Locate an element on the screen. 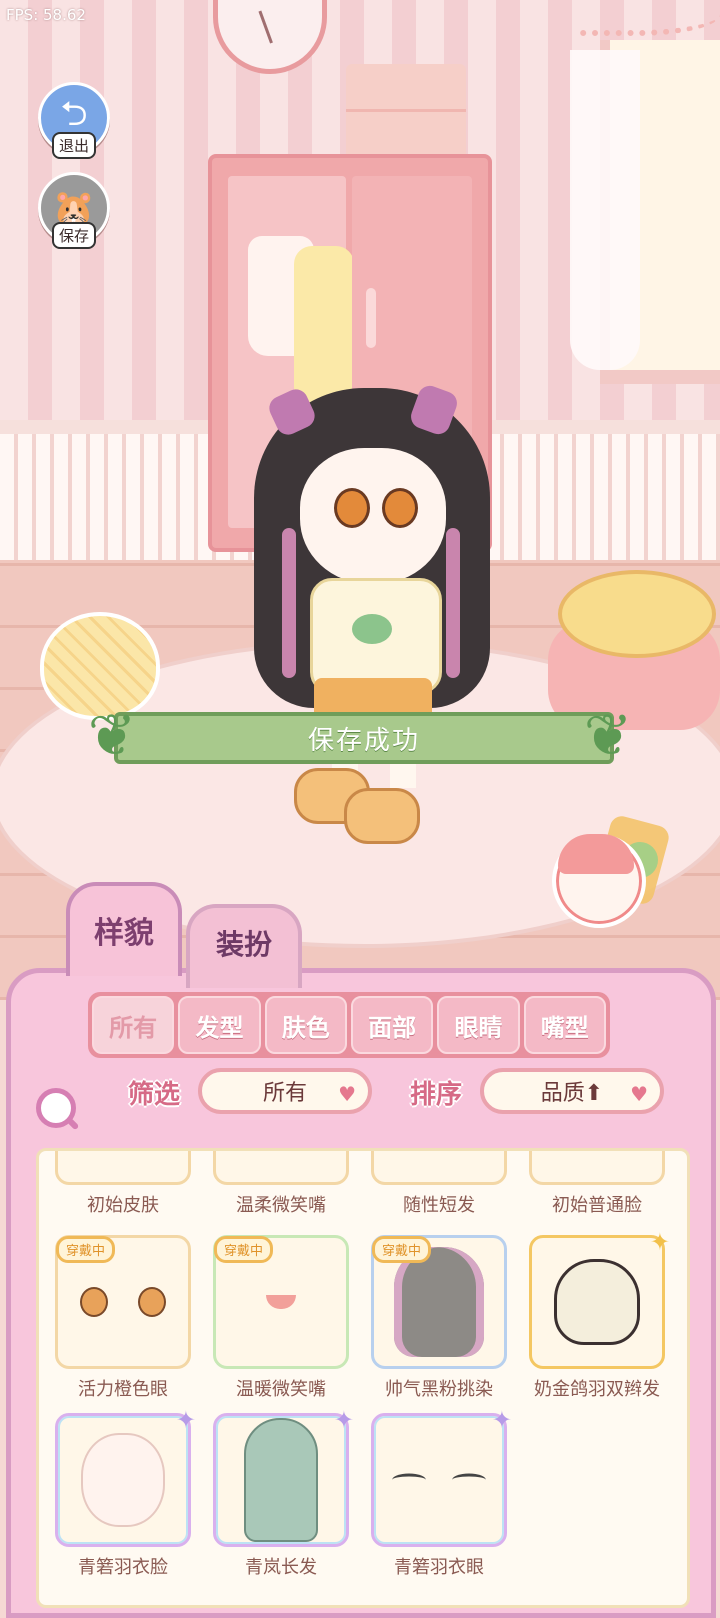 The width and height of the screenshot is (720, 1618). category-hairstyle: 发型 is located at coordinates (219, 1025).